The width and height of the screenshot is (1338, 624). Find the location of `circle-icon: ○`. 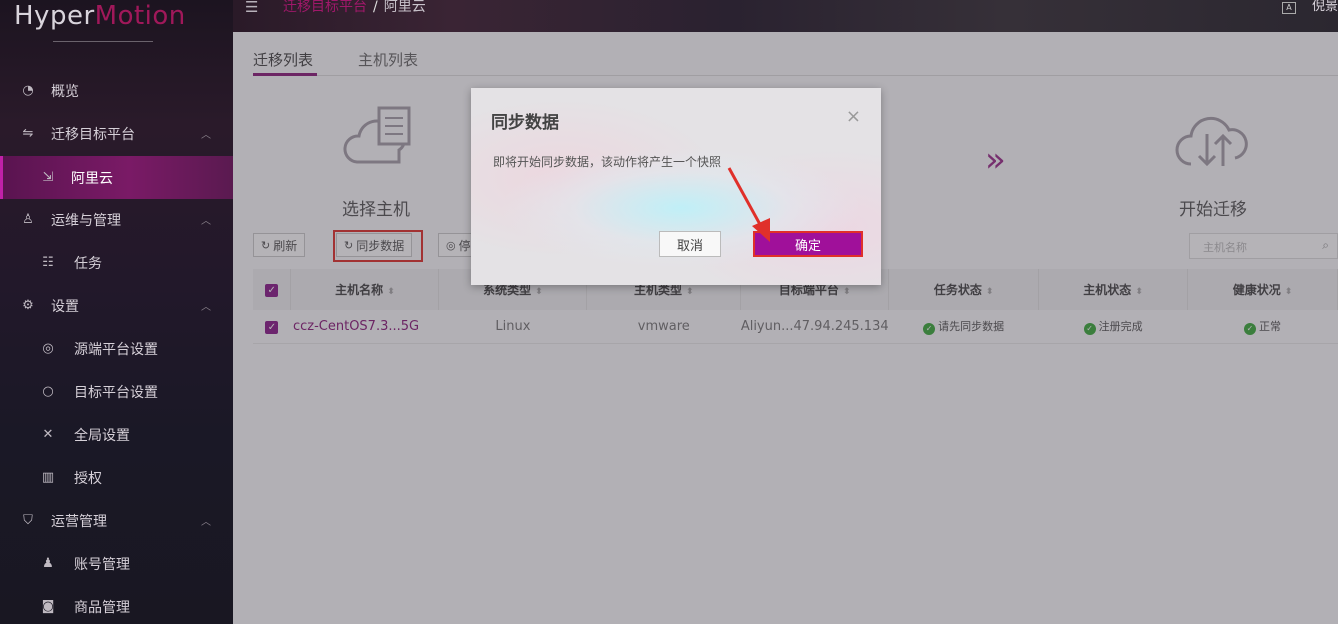

circle-icon: ○ is located at coordinates (48, 391).